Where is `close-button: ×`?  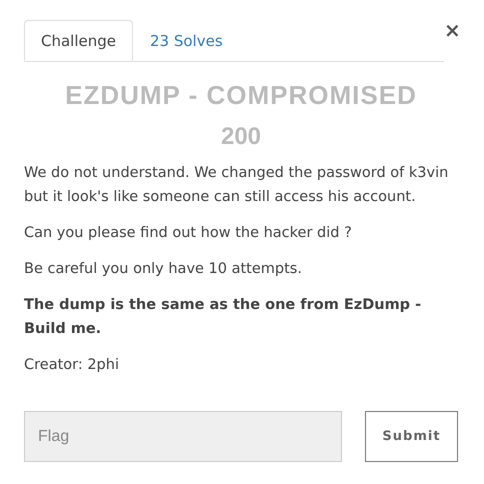
close-button: × is located at coordinates (452, 30).